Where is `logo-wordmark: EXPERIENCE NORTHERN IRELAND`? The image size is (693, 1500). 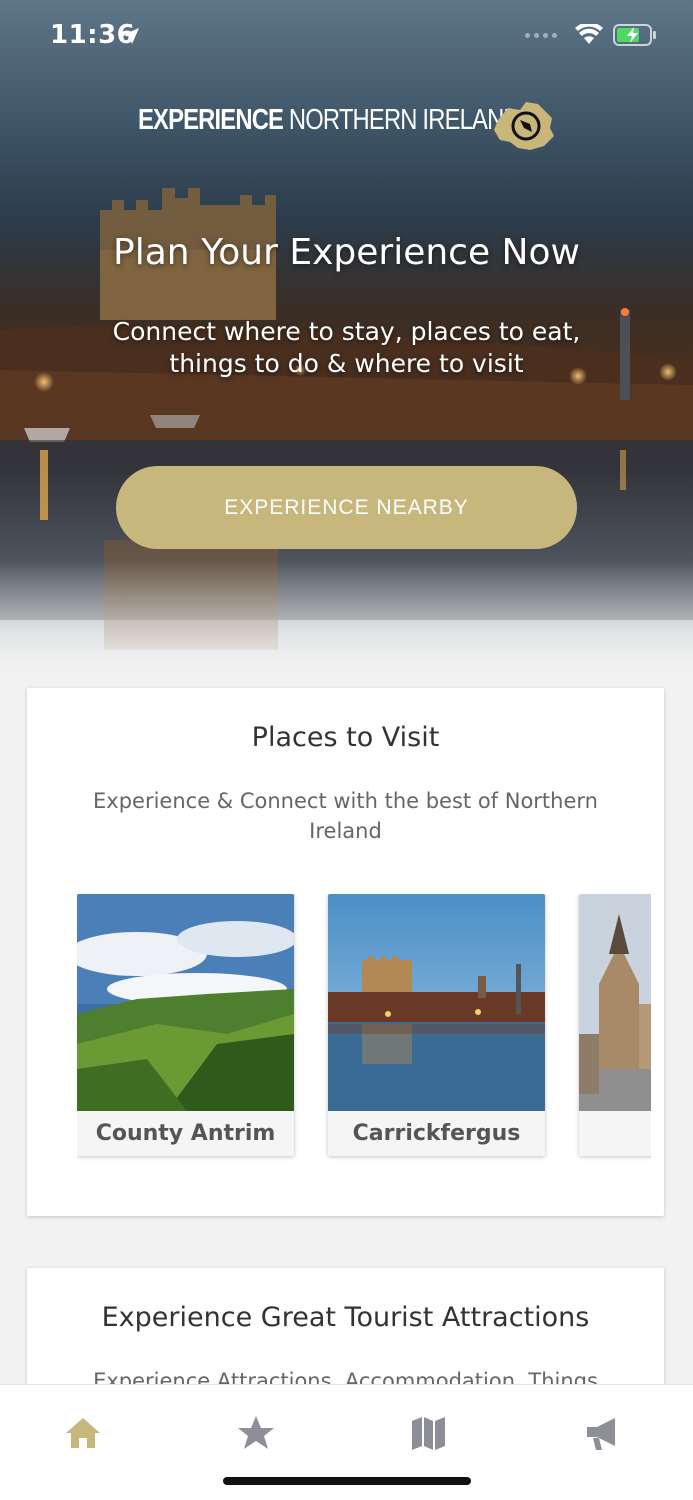 logo-wordmark: EXPERIENCE NORTHERN IRELAND is located at coordinates (329, 120).